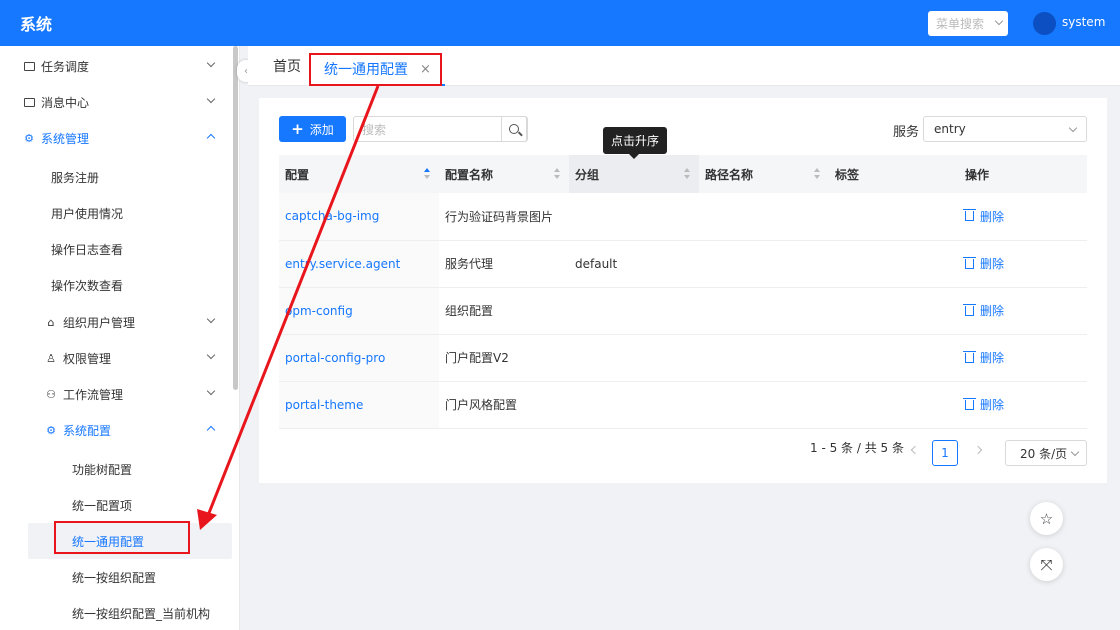 The width and height of the screenshot is (1120, 630). What do you see at coordinates (211, 430) in the screenshot?
I see `chevron-up-icon` at bounding box center [211, 430].